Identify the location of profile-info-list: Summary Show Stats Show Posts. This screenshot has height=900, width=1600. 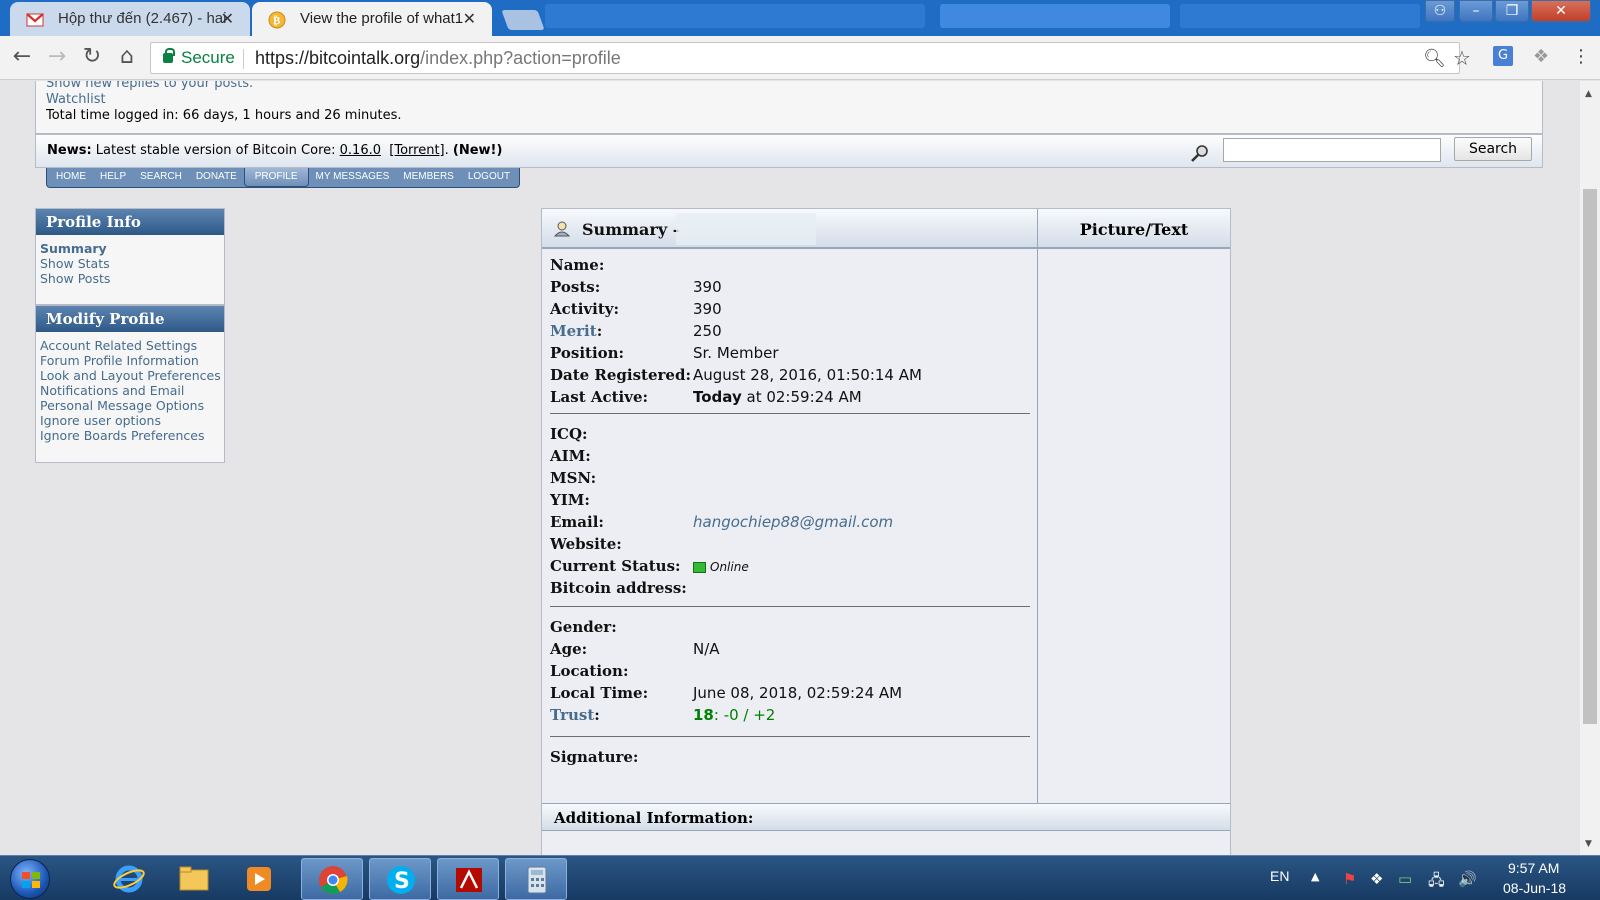
(130, 262).